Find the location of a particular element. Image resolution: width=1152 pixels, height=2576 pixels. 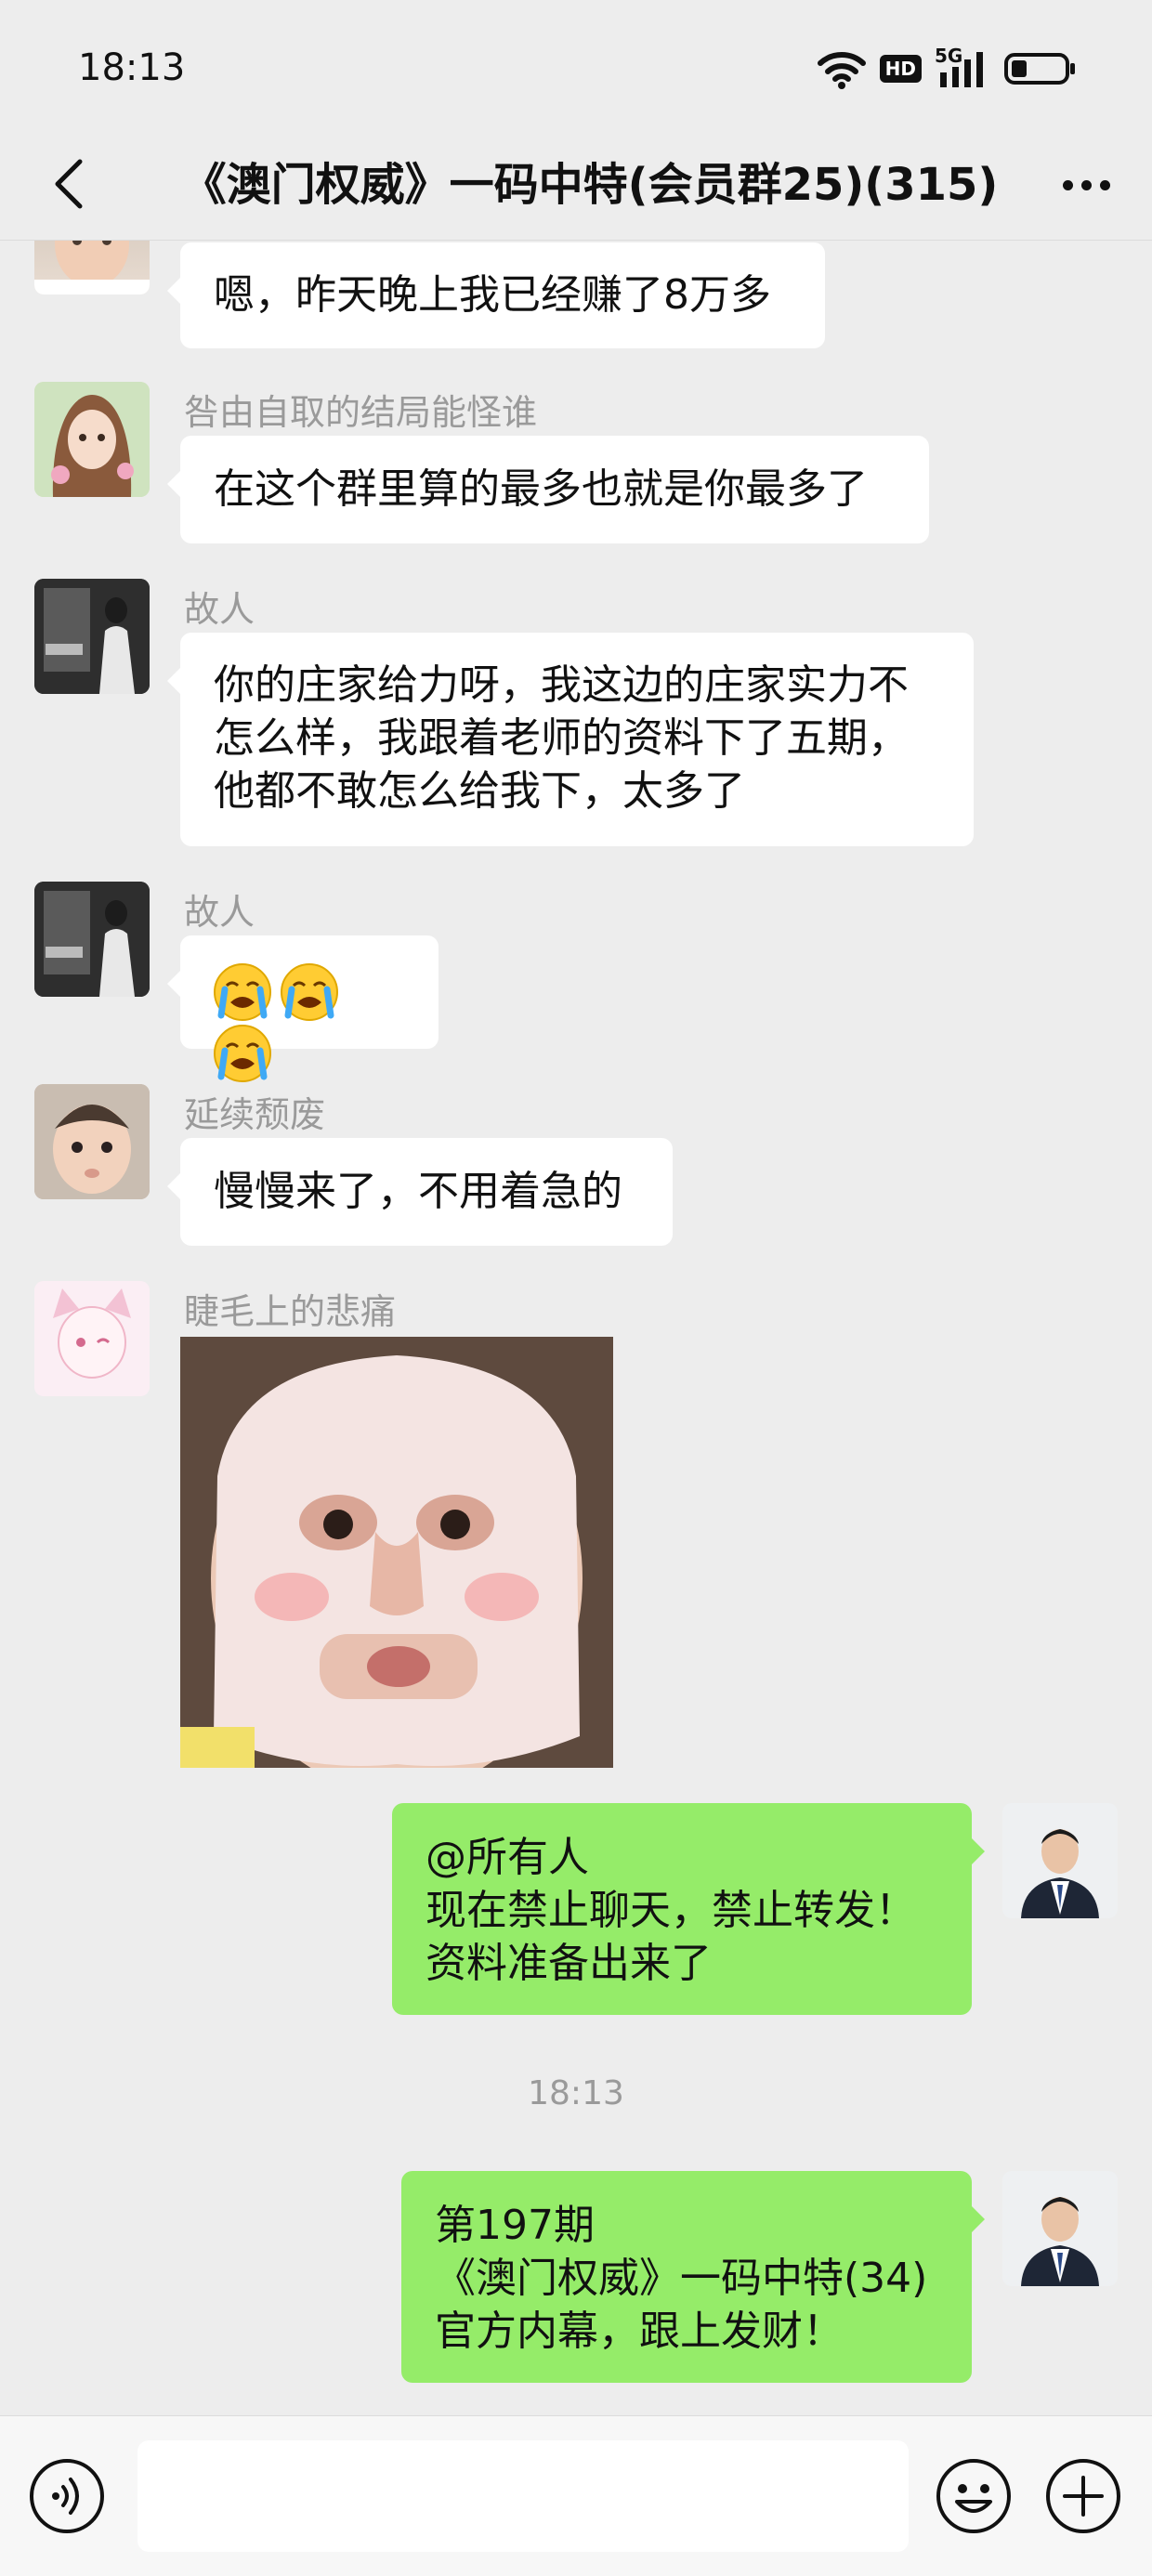

message-text: 他都不敢怎么给我下，太多了 is located at coordinates (479, 791).